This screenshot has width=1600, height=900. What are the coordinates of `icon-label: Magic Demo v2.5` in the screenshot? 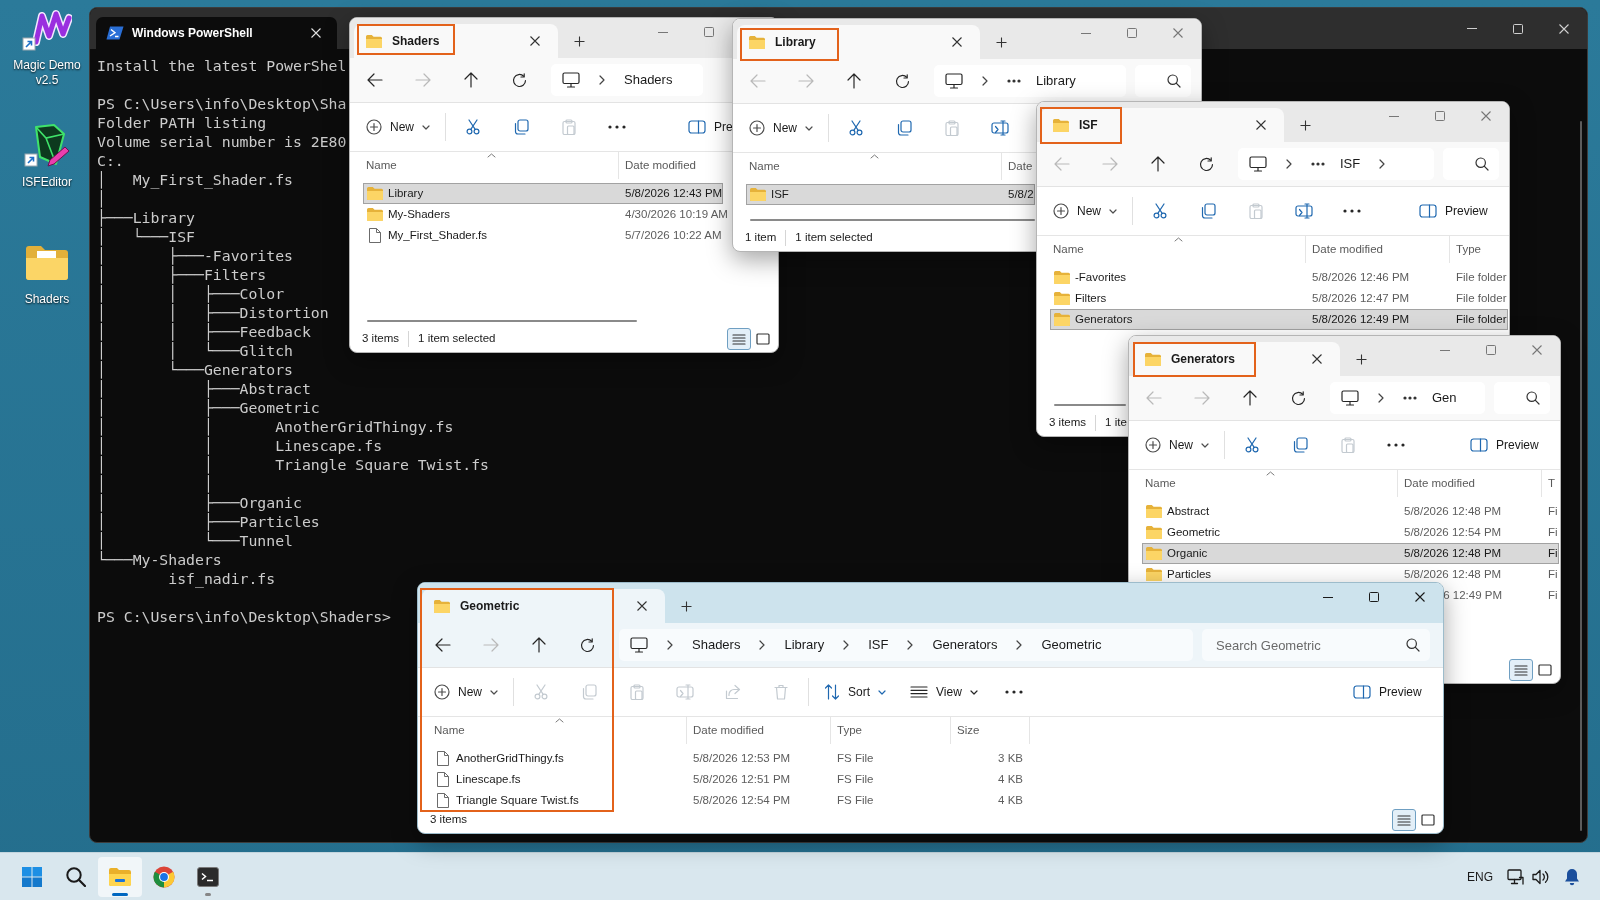 It's located at (47, 73).